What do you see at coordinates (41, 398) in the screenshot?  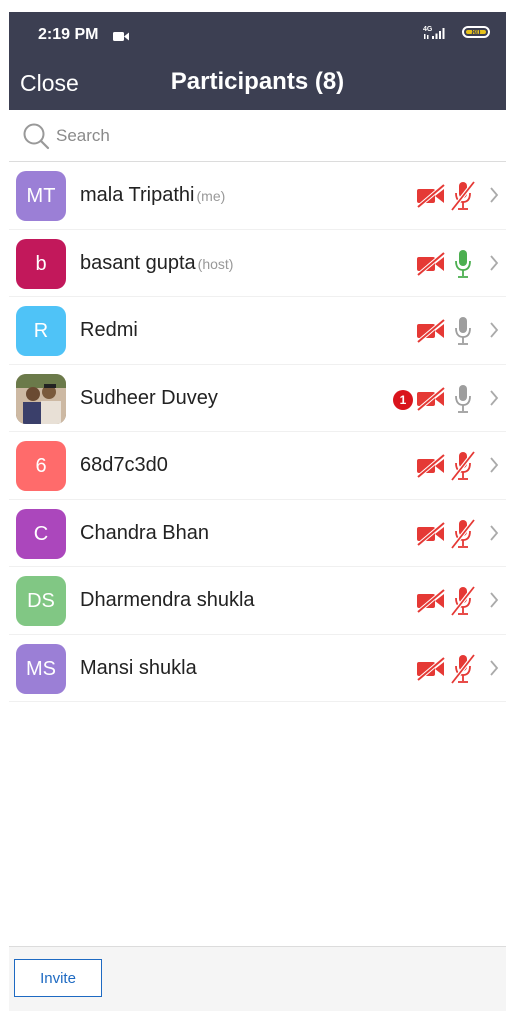 I see `avatar` at bounding box center [41, 398].